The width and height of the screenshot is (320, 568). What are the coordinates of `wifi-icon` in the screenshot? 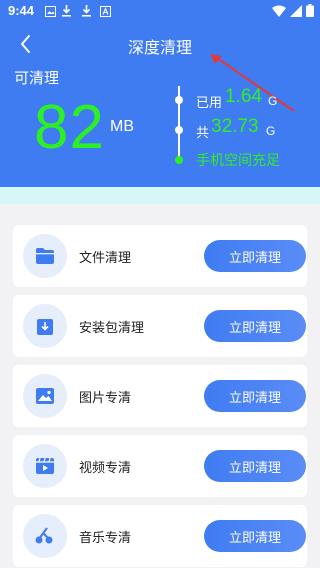 It's located at (279, 13).